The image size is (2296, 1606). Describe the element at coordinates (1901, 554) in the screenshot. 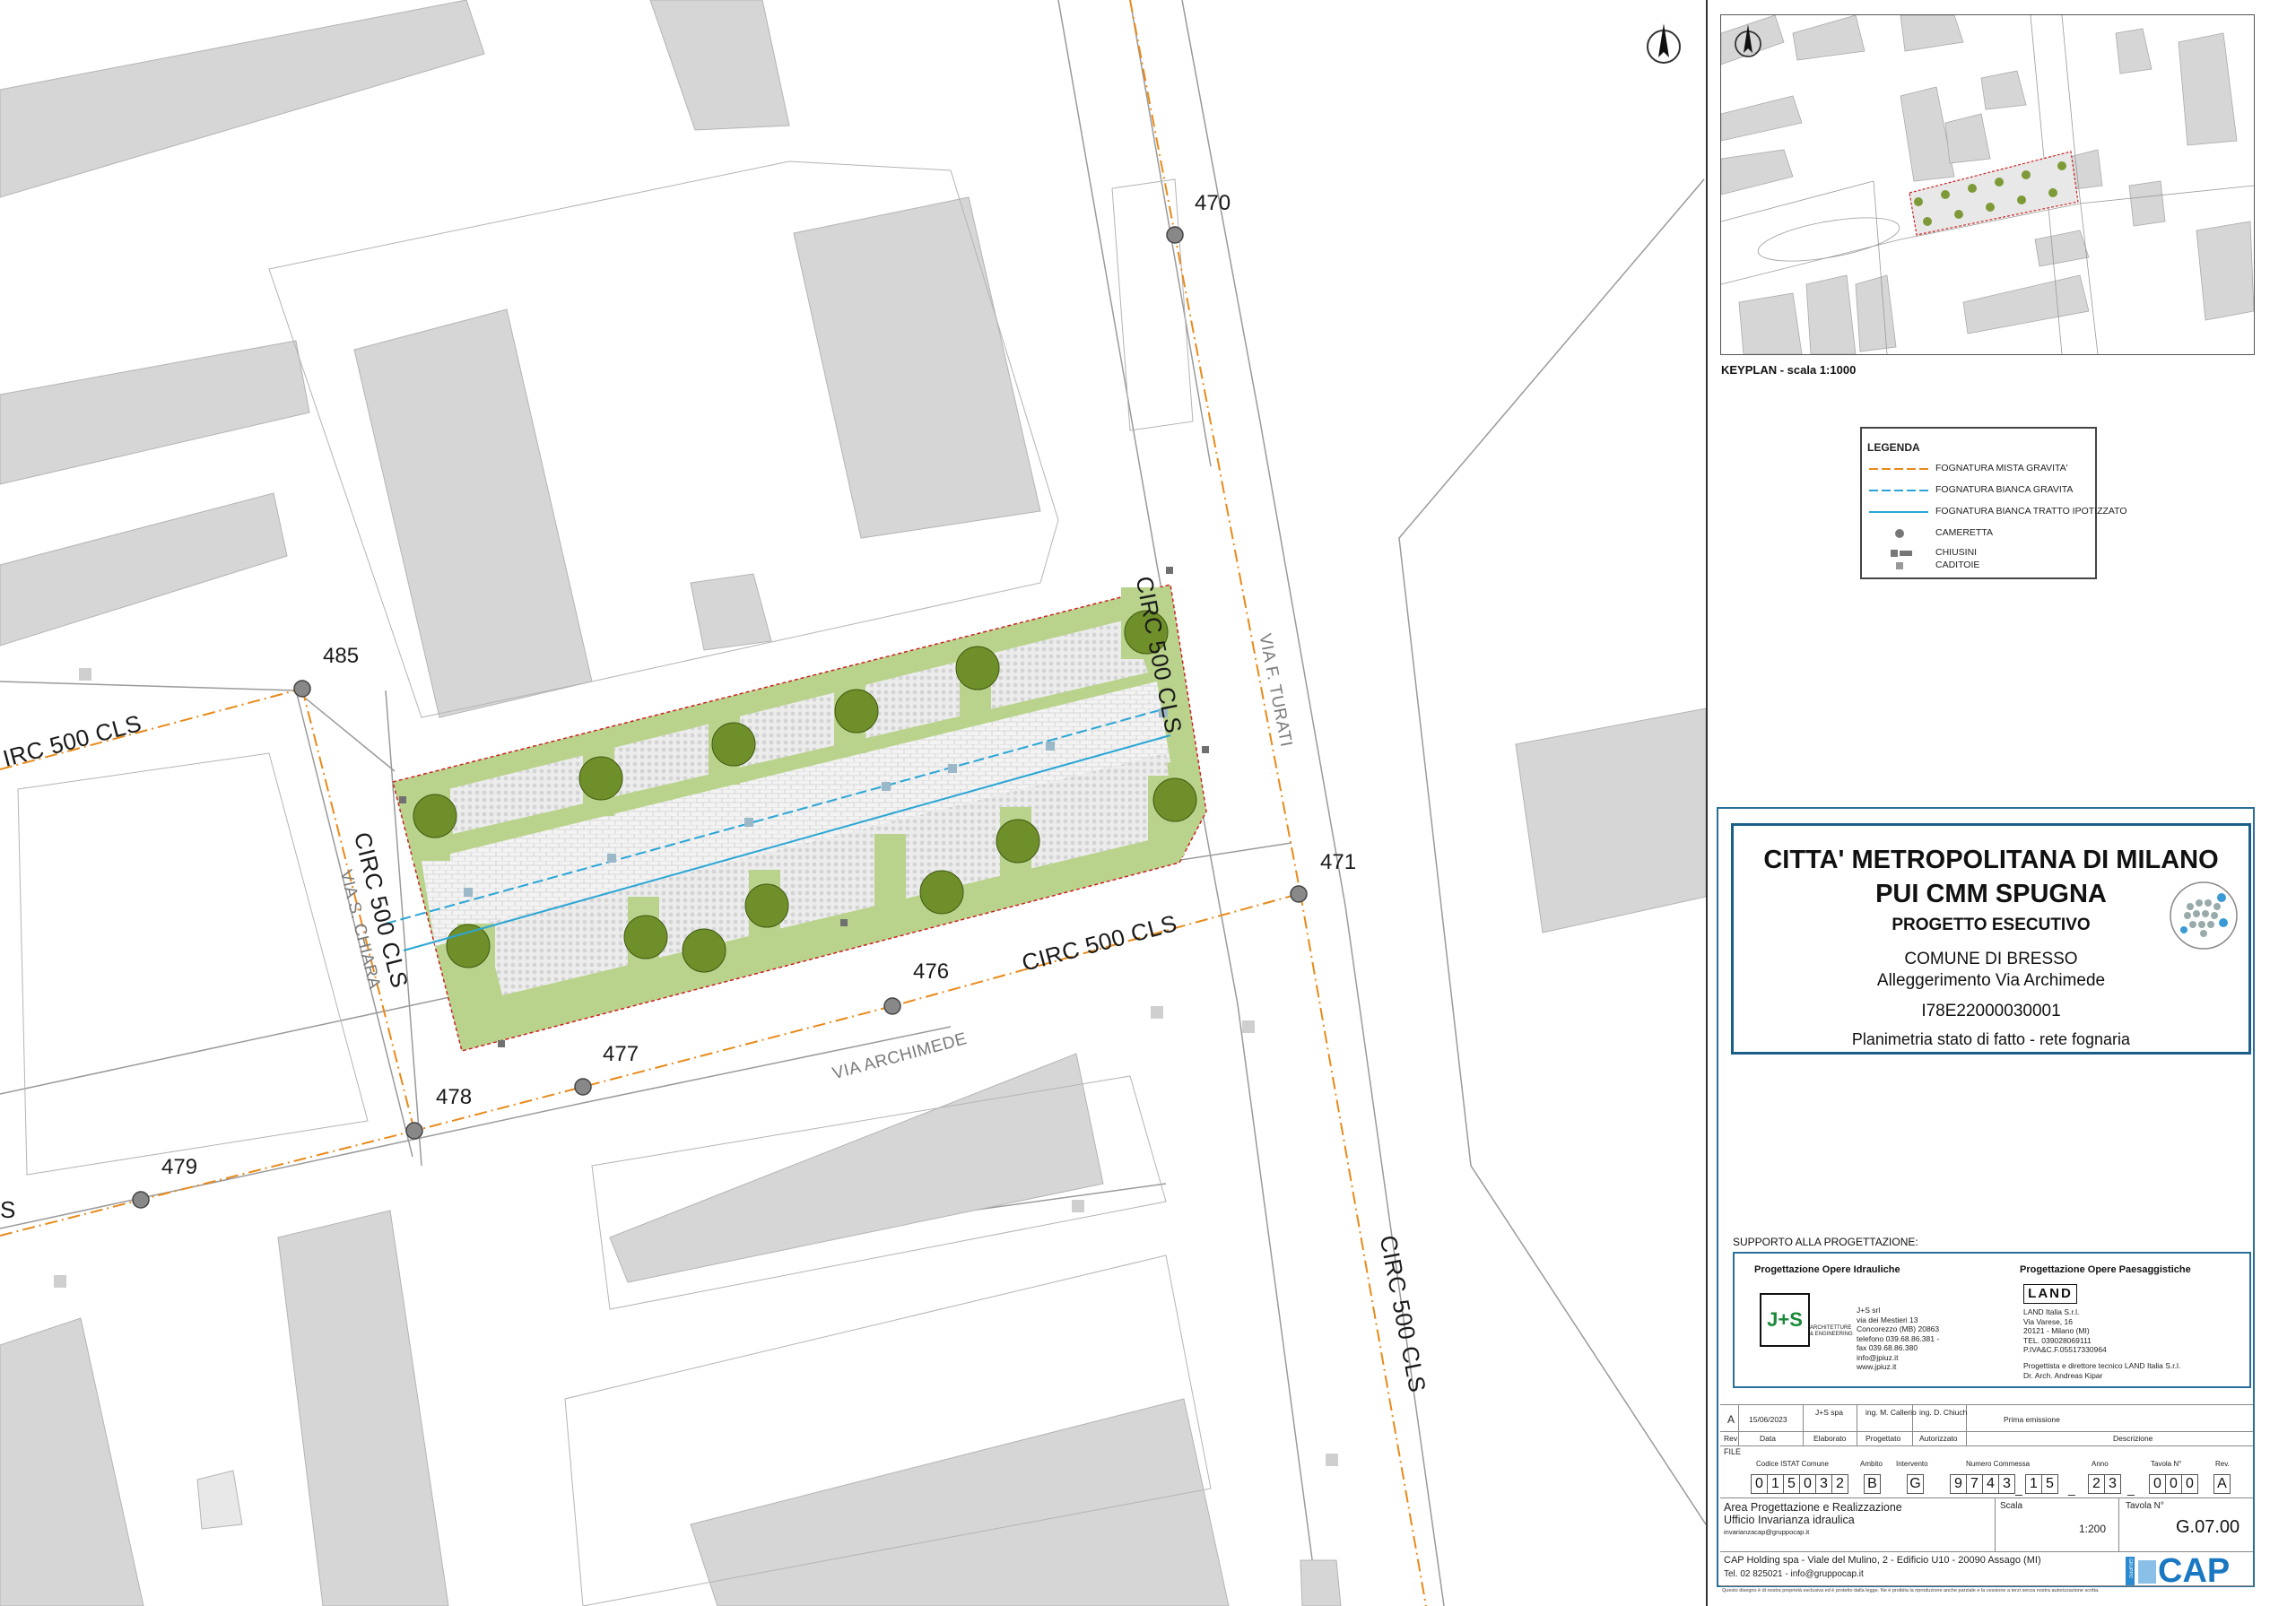

I see `chiusini-icon` at that location.